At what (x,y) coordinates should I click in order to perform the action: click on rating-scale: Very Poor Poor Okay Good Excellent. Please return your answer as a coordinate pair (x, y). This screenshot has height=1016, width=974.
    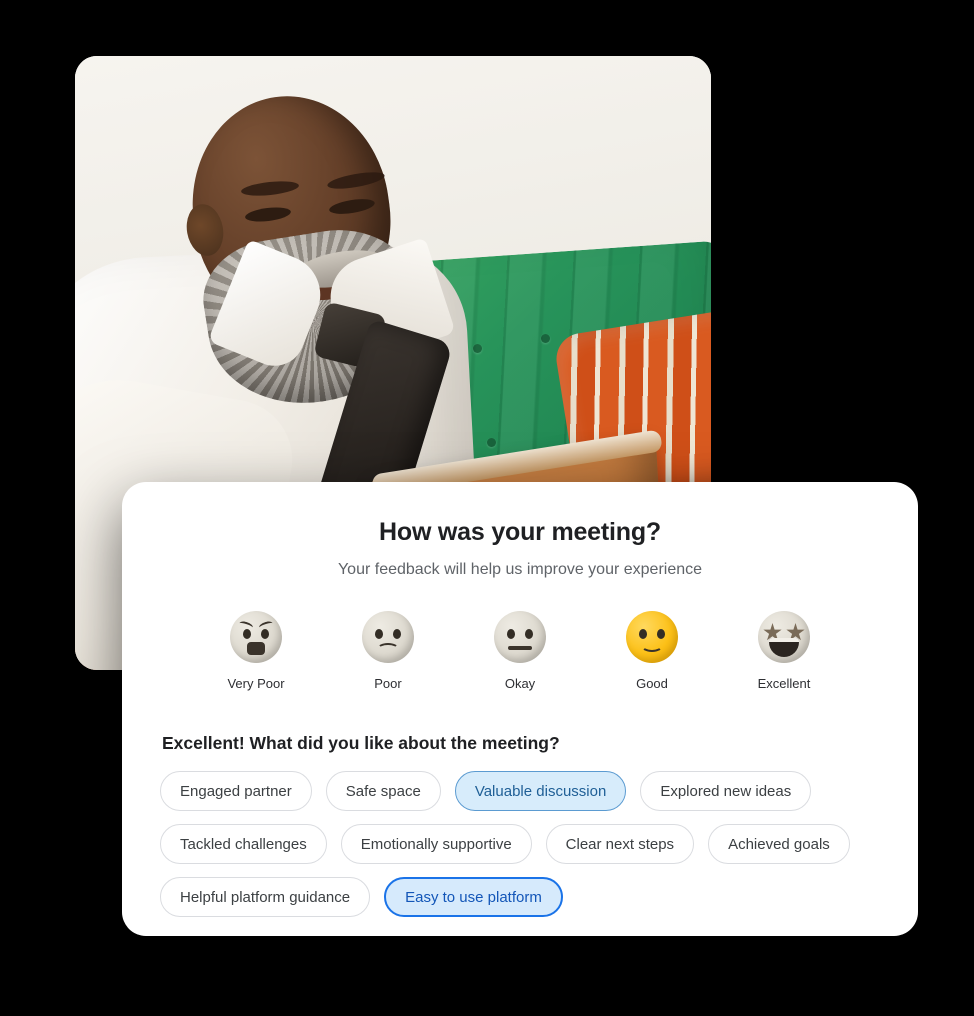
    Looking at the image, I should click on (520, 651).